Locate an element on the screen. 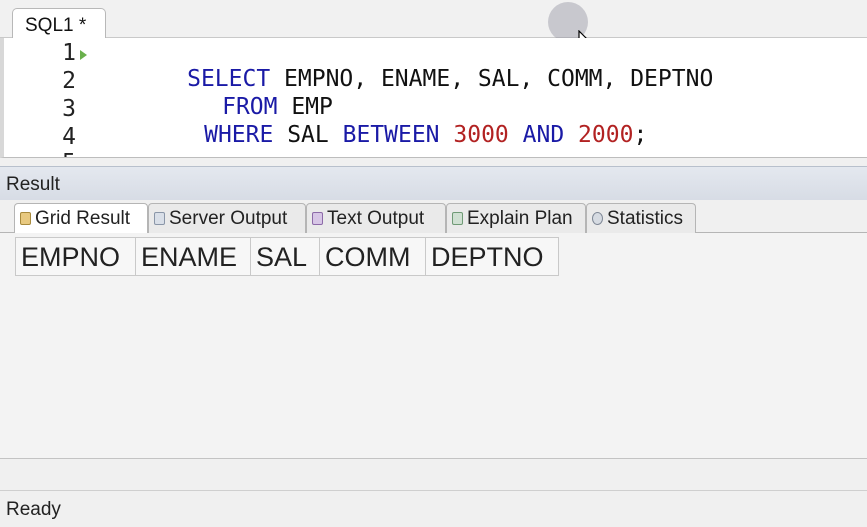 This screenshot has height=527, width=867. tab-grid-result: Grid Result is located at coordinates (81, 218).